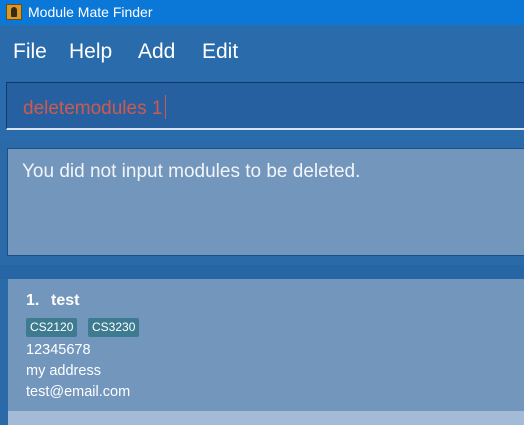  Describe the element at coordinates (58, 350) in the screenshot. I see `person-phone: 12345678` at that location.